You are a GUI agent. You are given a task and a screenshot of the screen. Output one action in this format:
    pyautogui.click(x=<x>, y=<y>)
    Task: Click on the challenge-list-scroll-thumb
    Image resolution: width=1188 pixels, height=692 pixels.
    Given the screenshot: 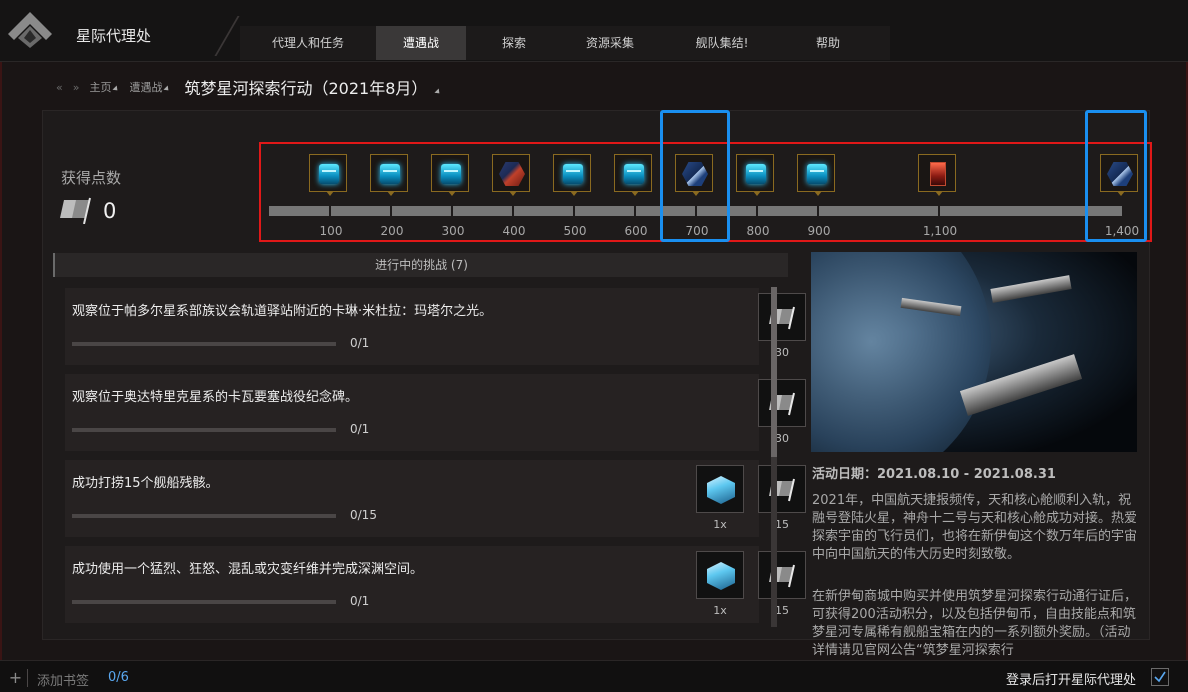 What is the action you would take?
    pyautogui.click(x=774, y=372)
    